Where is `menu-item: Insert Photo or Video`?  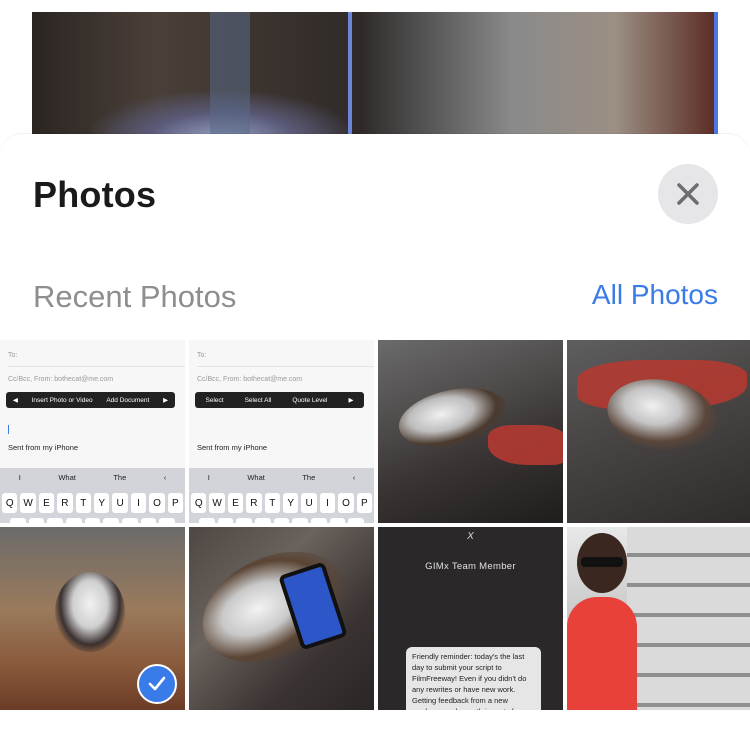
menu-item: Insert Photo or Video is located at coordinates (62, 400).